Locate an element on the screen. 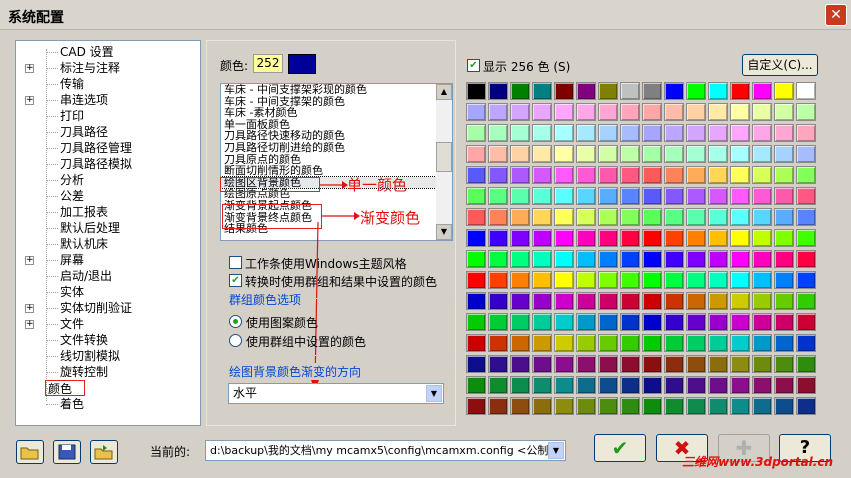 The width and height of the screenshot is (851, 478). gradient-direction-select: 水平 ▼ is located at coordinates (336, 393).